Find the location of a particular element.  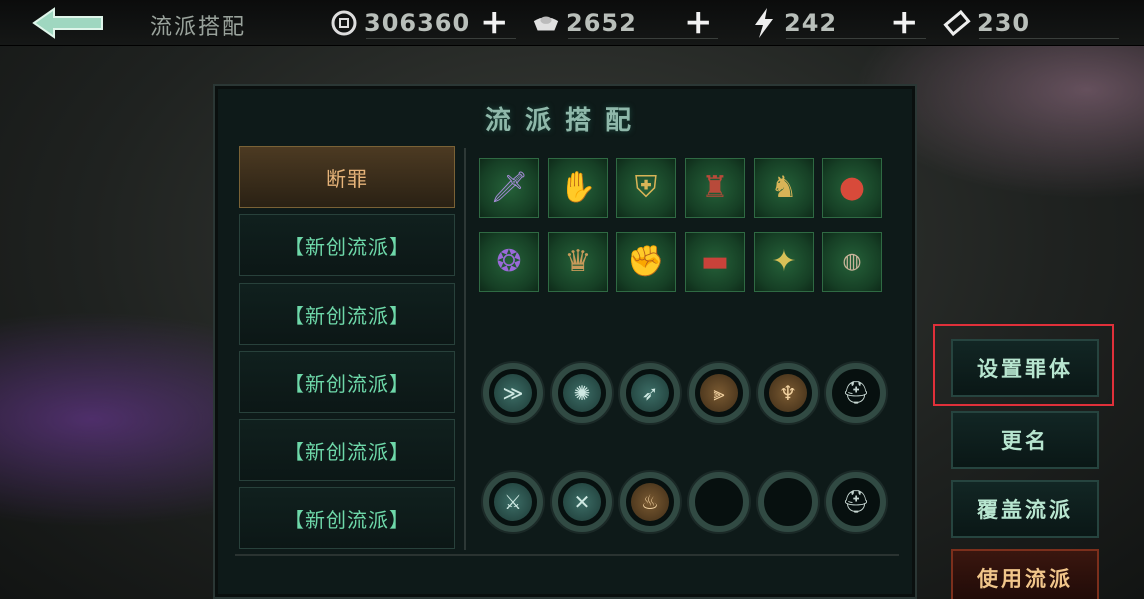

equip-slot-leg-armor: ♞ is located at coordinates (784, 188).